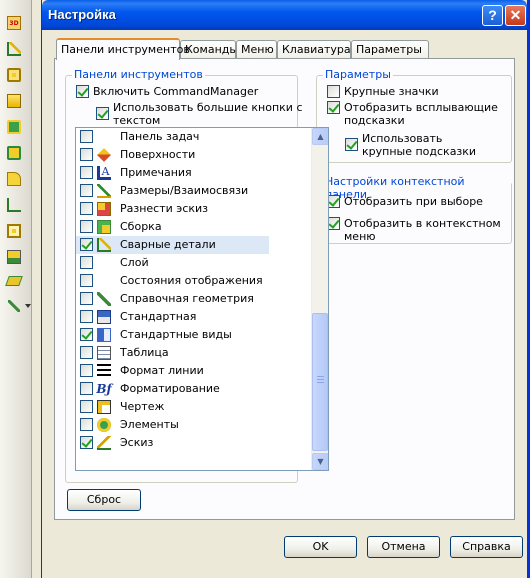 The height and width of the screenshot is (578, 530). I want to click on reference-geometry-icon, so click(104, 299).